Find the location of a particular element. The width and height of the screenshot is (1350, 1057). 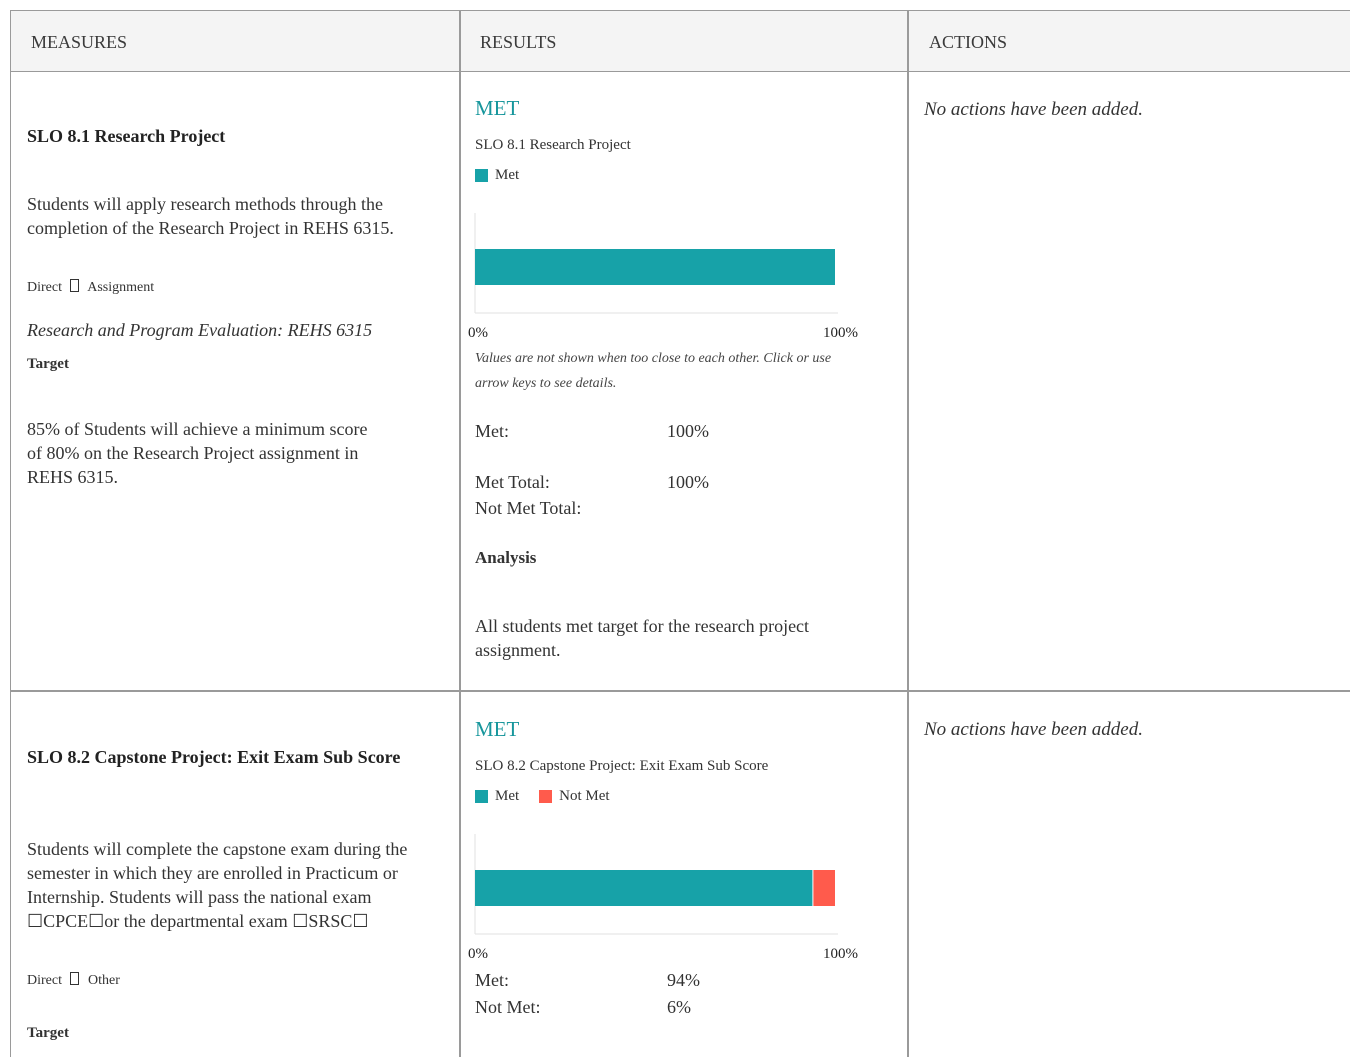

measure-type-detail: Other is located at coordinates (103, 980).